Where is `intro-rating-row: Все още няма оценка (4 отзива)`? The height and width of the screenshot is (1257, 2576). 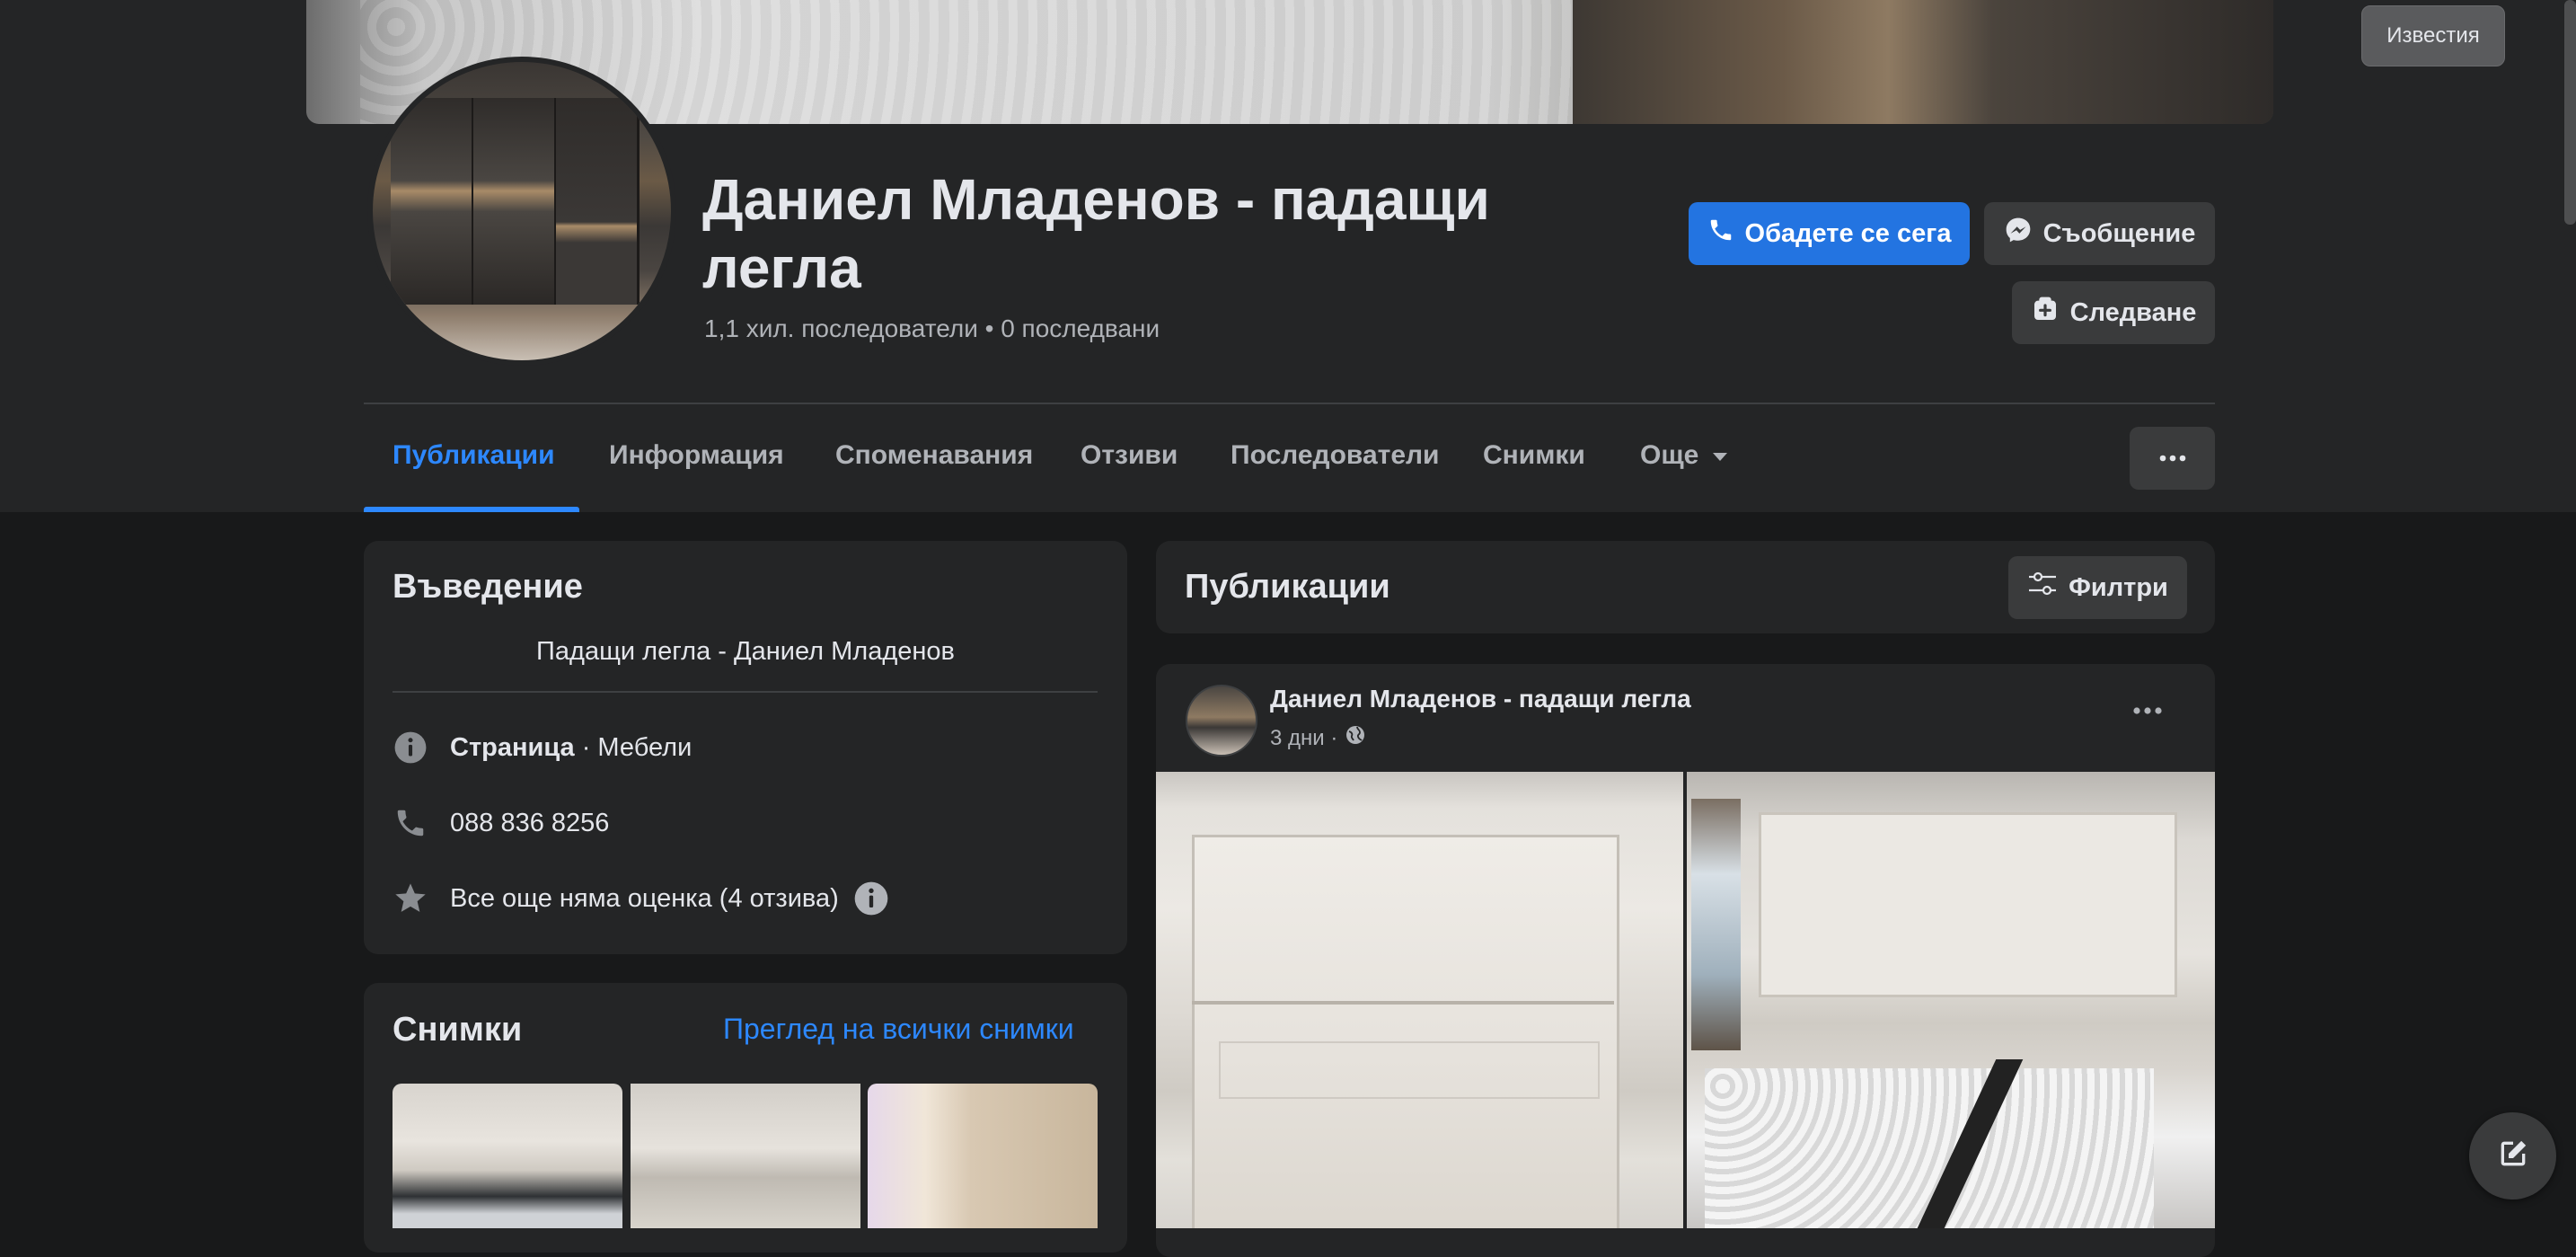
intro-rating-row: Все още няма оценка (4 отзива) is located at coordinates (641, 898).